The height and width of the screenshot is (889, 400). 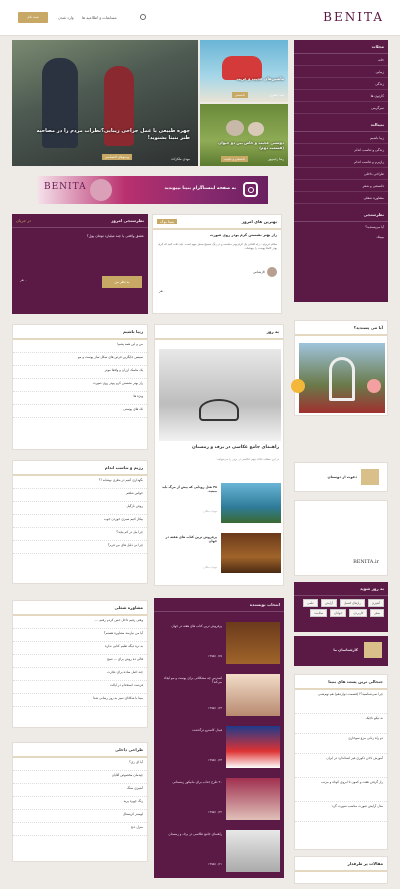 I want to click on list-item: من و این همه پشم!, so click(x=80, y=346).